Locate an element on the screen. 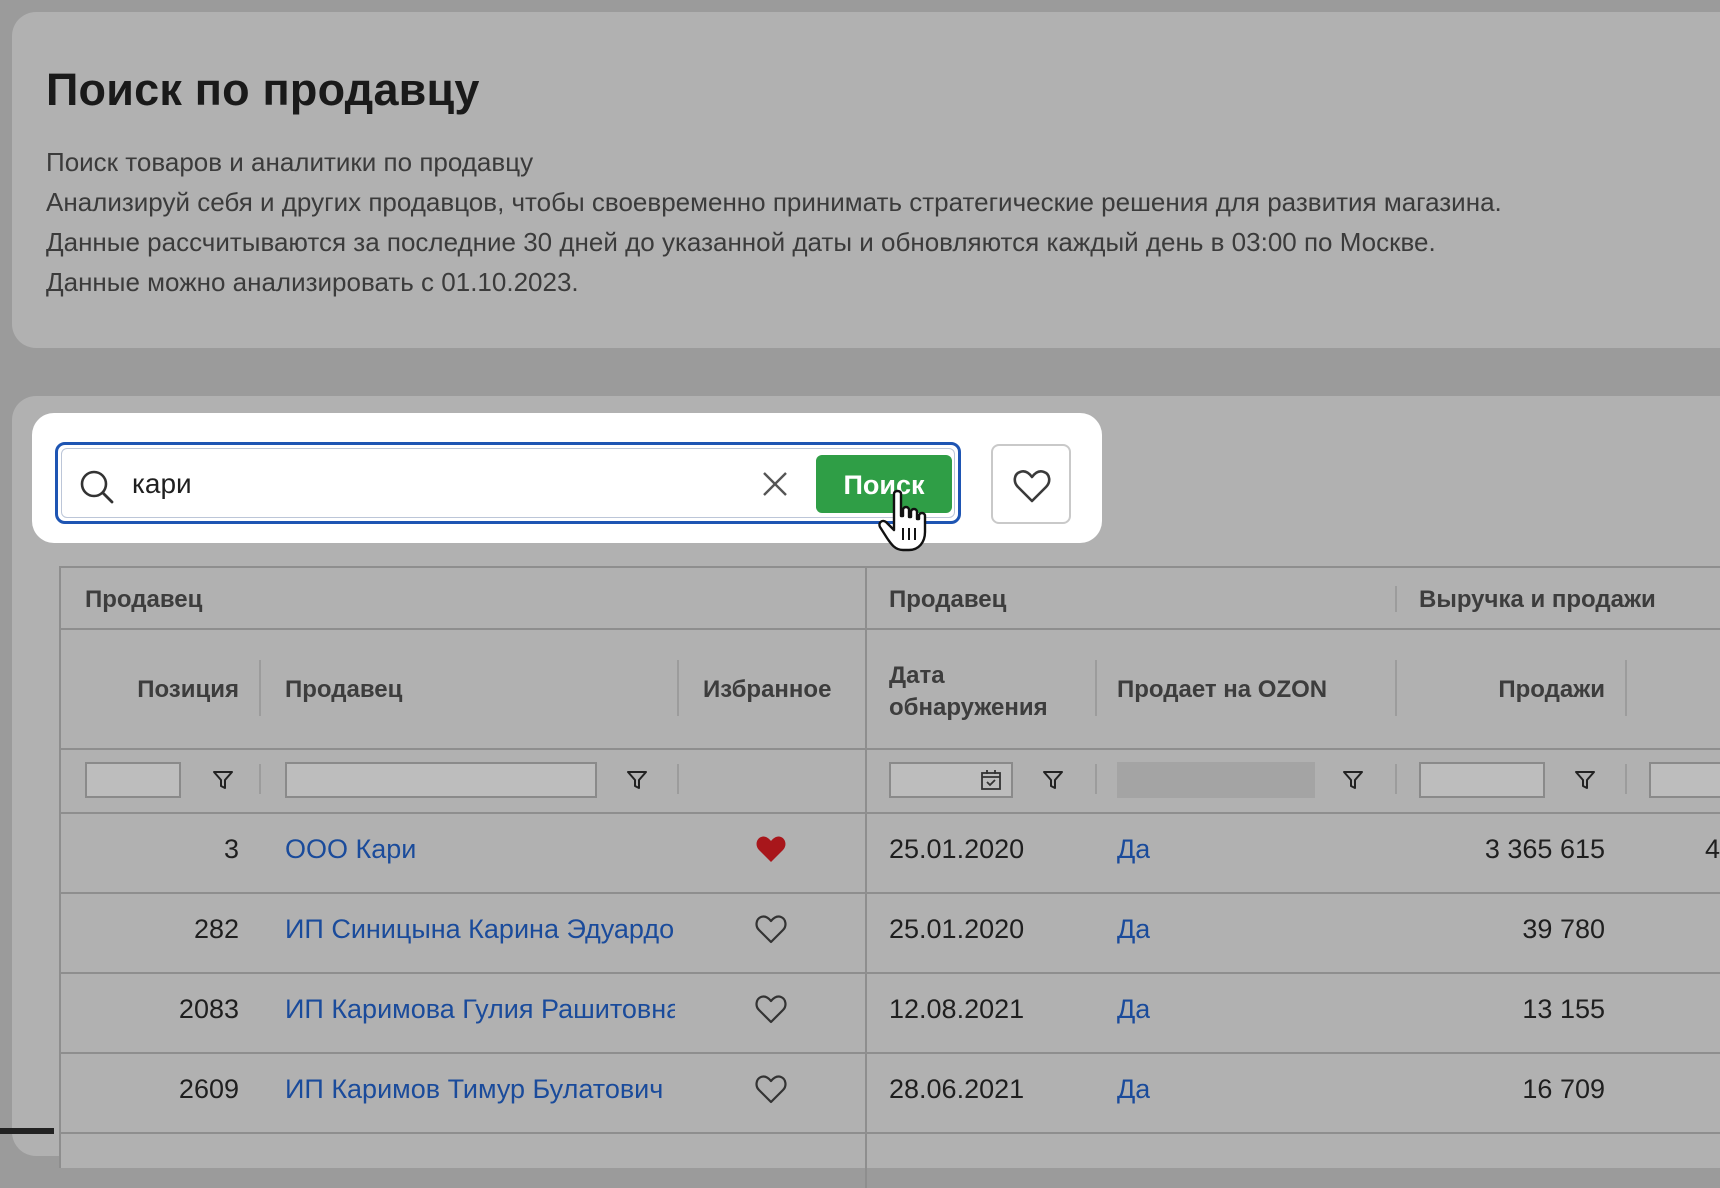  page-title: Поиск по продавцу is located at coordinates (263, 89).